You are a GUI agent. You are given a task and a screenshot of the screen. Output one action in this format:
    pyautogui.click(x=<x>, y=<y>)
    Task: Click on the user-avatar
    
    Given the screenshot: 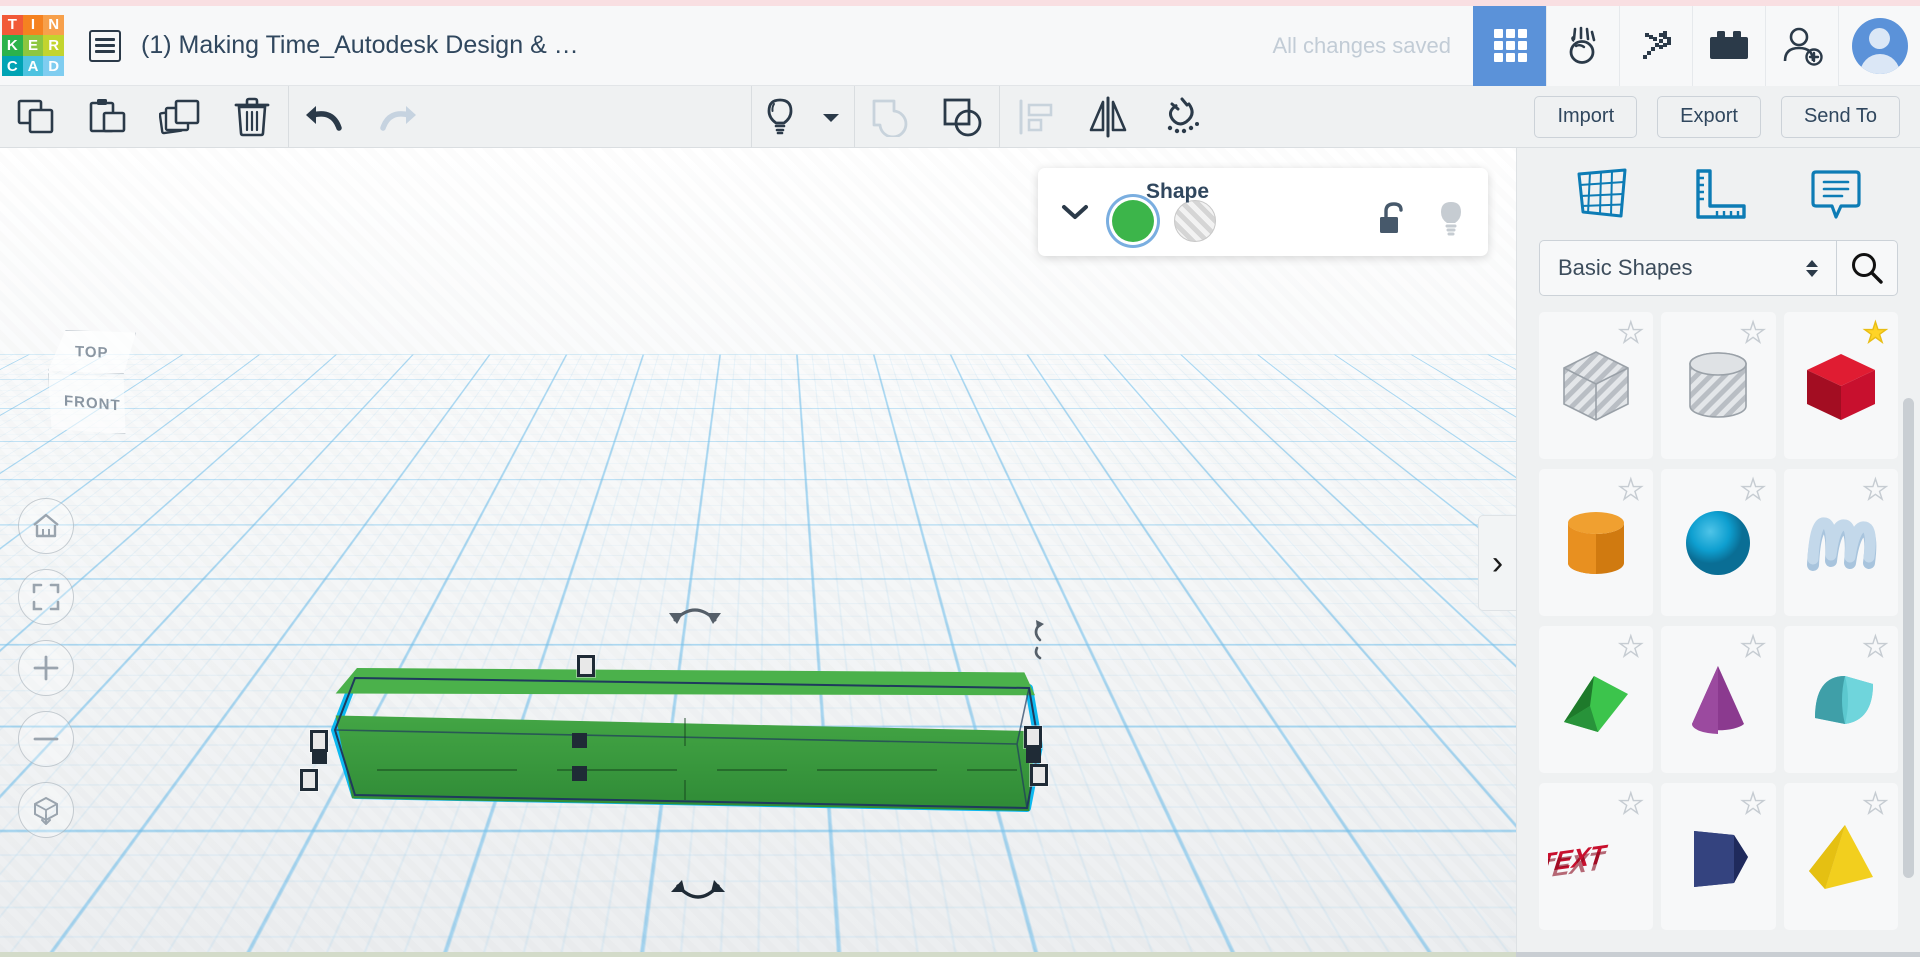 What is the action you would take?
    pyautogui.click(x=1879, y=45)
    